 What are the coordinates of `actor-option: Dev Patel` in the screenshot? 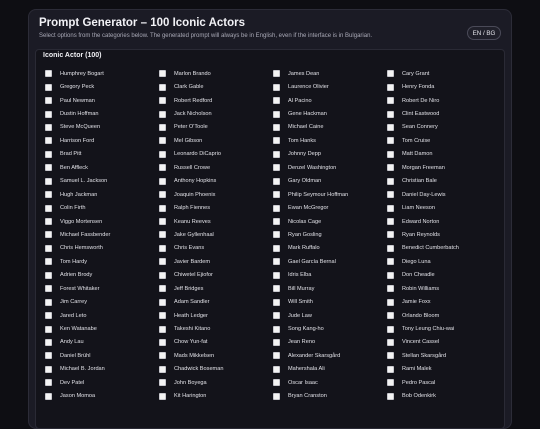 It's located at (102, 382).